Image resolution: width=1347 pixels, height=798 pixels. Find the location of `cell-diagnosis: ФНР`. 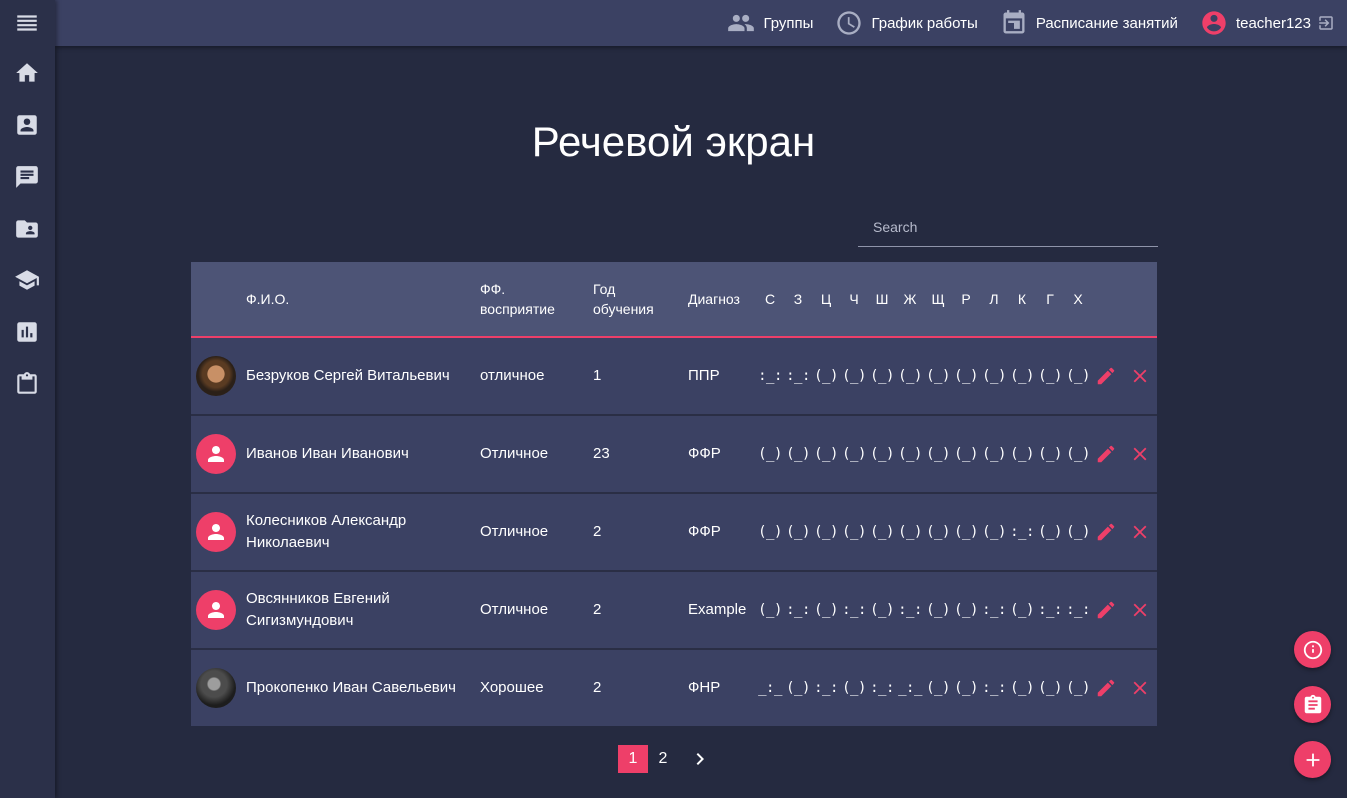

cell-diagnosis: ФНР is located at coordinates (704, 687).